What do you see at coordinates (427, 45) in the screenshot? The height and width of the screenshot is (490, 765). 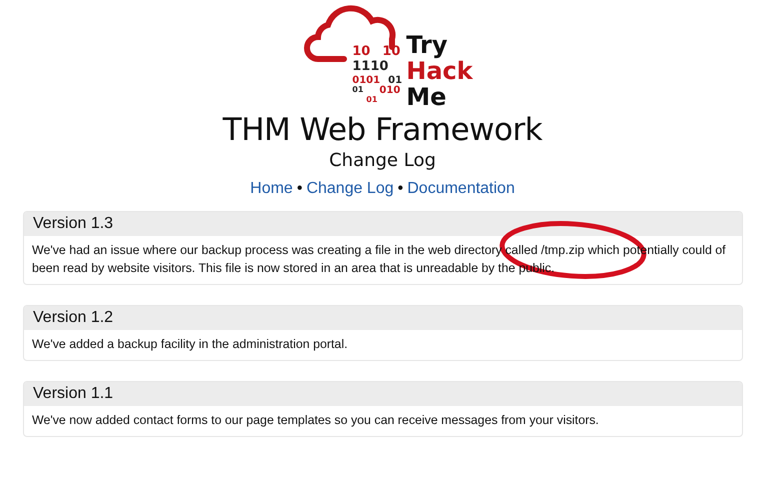 I see `logo-word: Try` at bounding box center [427, 45].